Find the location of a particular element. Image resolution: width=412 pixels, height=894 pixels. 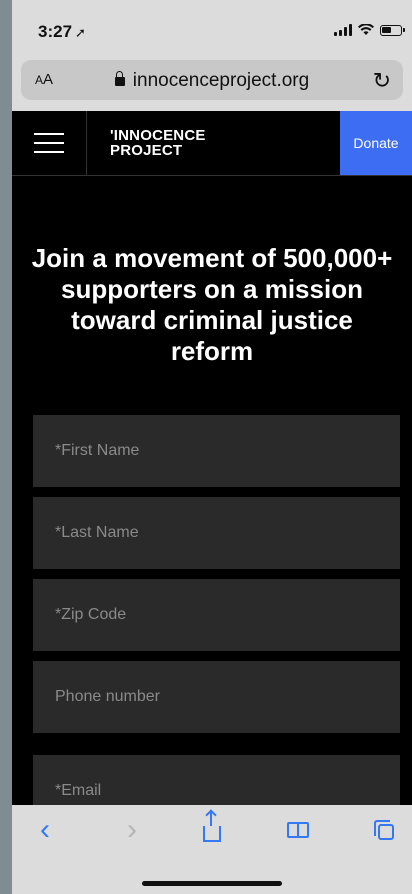

location-icon: ➚ is located at coordinates (80, 32).